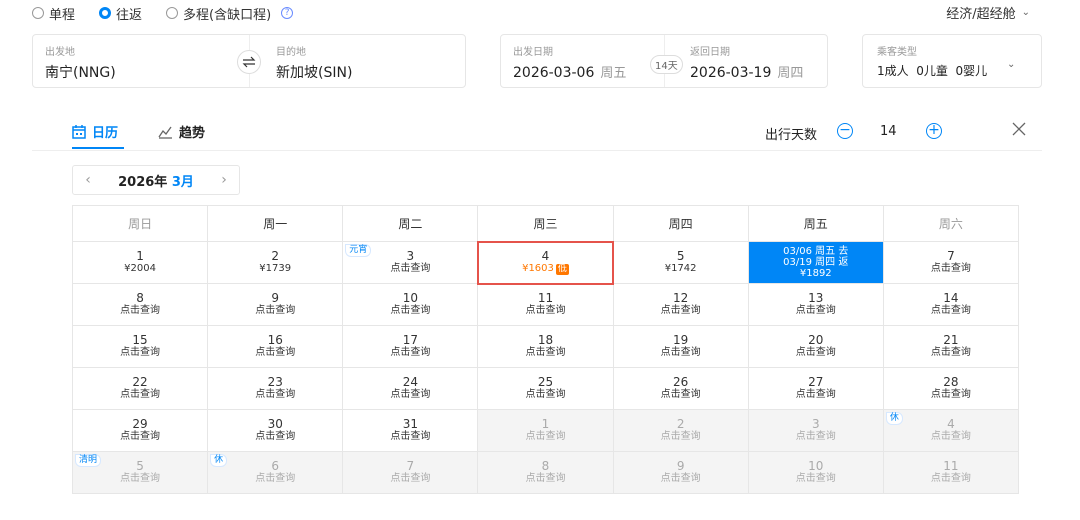 Image resolution: width=1080 pixels, height=520 pixels. Describe the element at coordinates (275, 430) in the screenshot. I see `calendar-day-cell: 30 点击查询` at that location.